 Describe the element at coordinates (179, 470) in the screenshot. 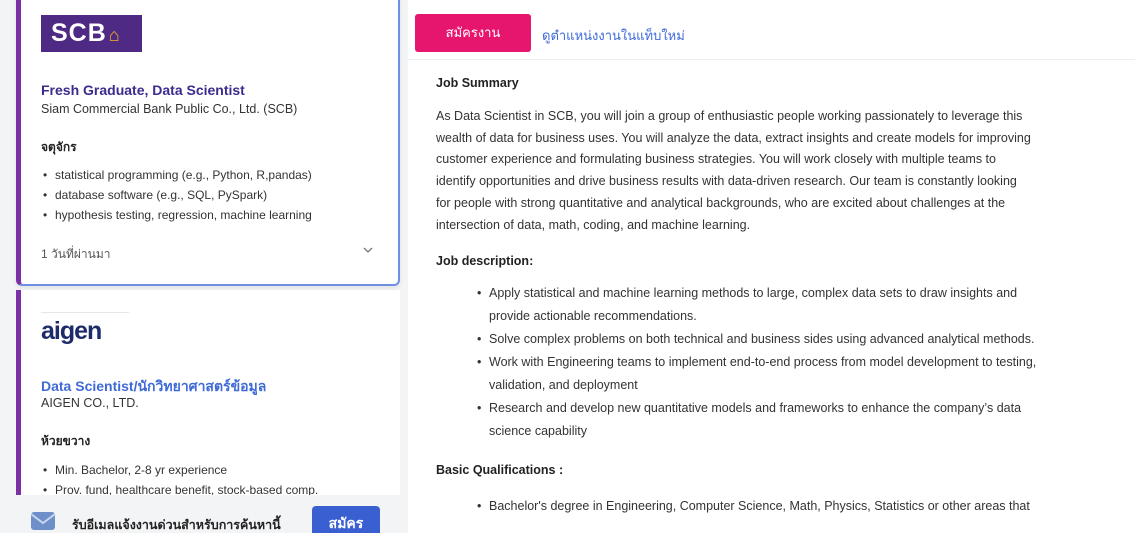

I see `highlight-item: Min. Bachelor, 2-8 yr experience` at that location.